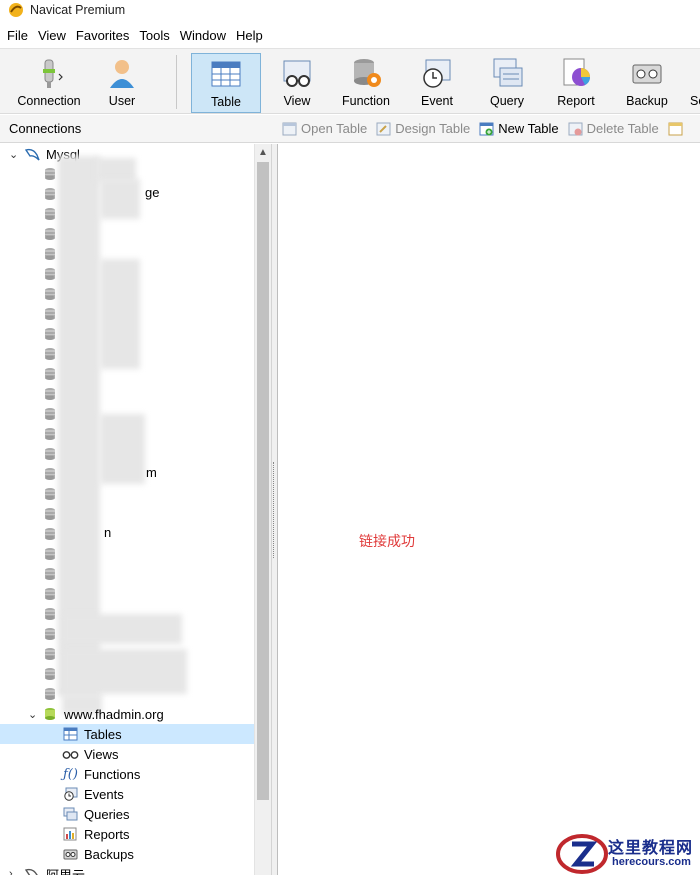 This screenshot has width=700, height=875. I want to click on view-glasses-icon, so click(297, 73).